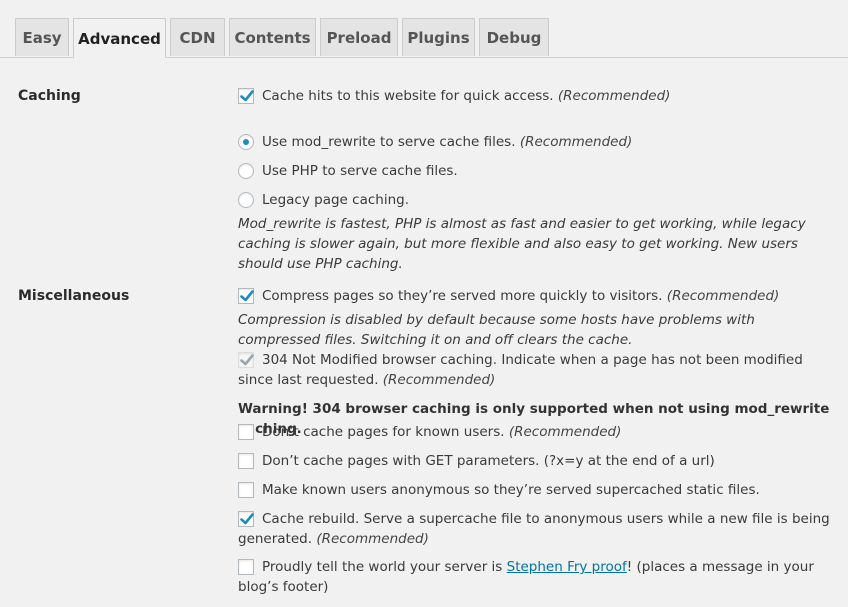  What do you see at coordinates (49, 96) in the screenshot?
I see `caching-label: Caching` at bounding box center [49, 96].